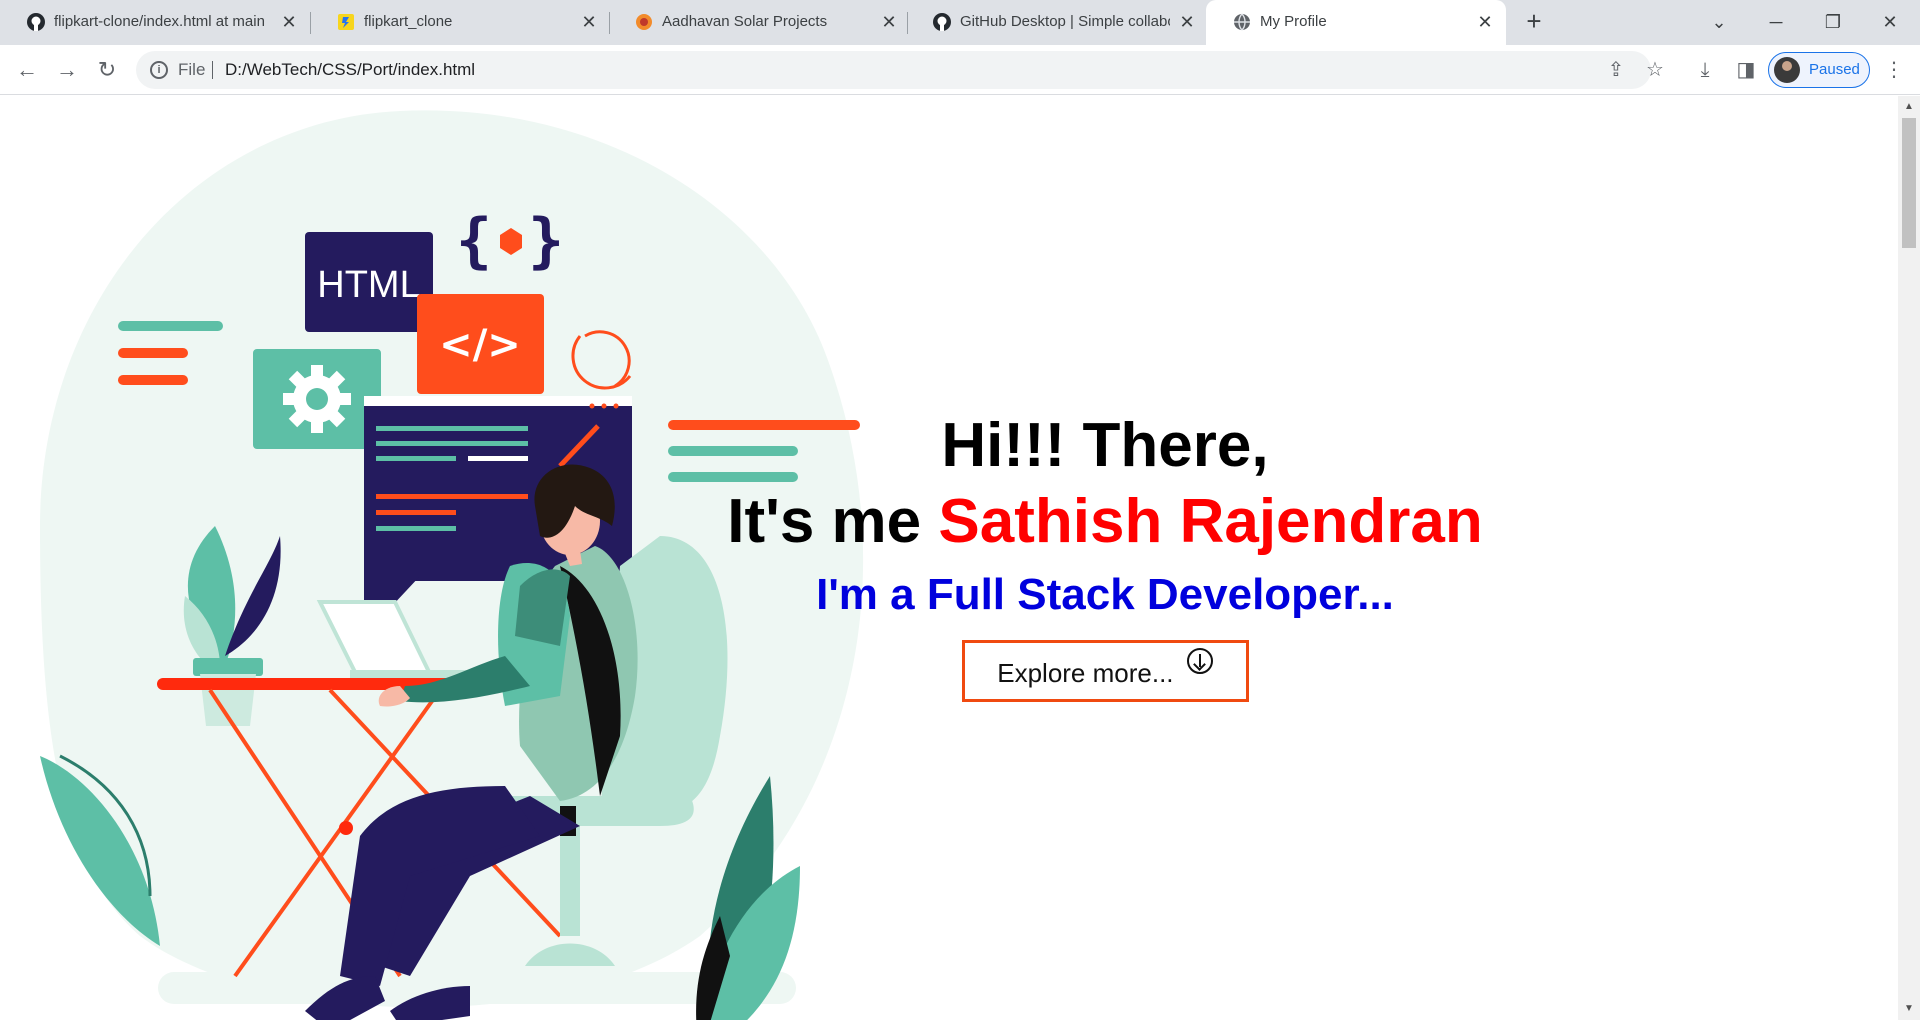 This screenshot has width=1920, height=1020. Describe the element at coordinates (159, 21) in the screenshot. I see `tab-title: flipkart-clone/index.html at main` at that location.